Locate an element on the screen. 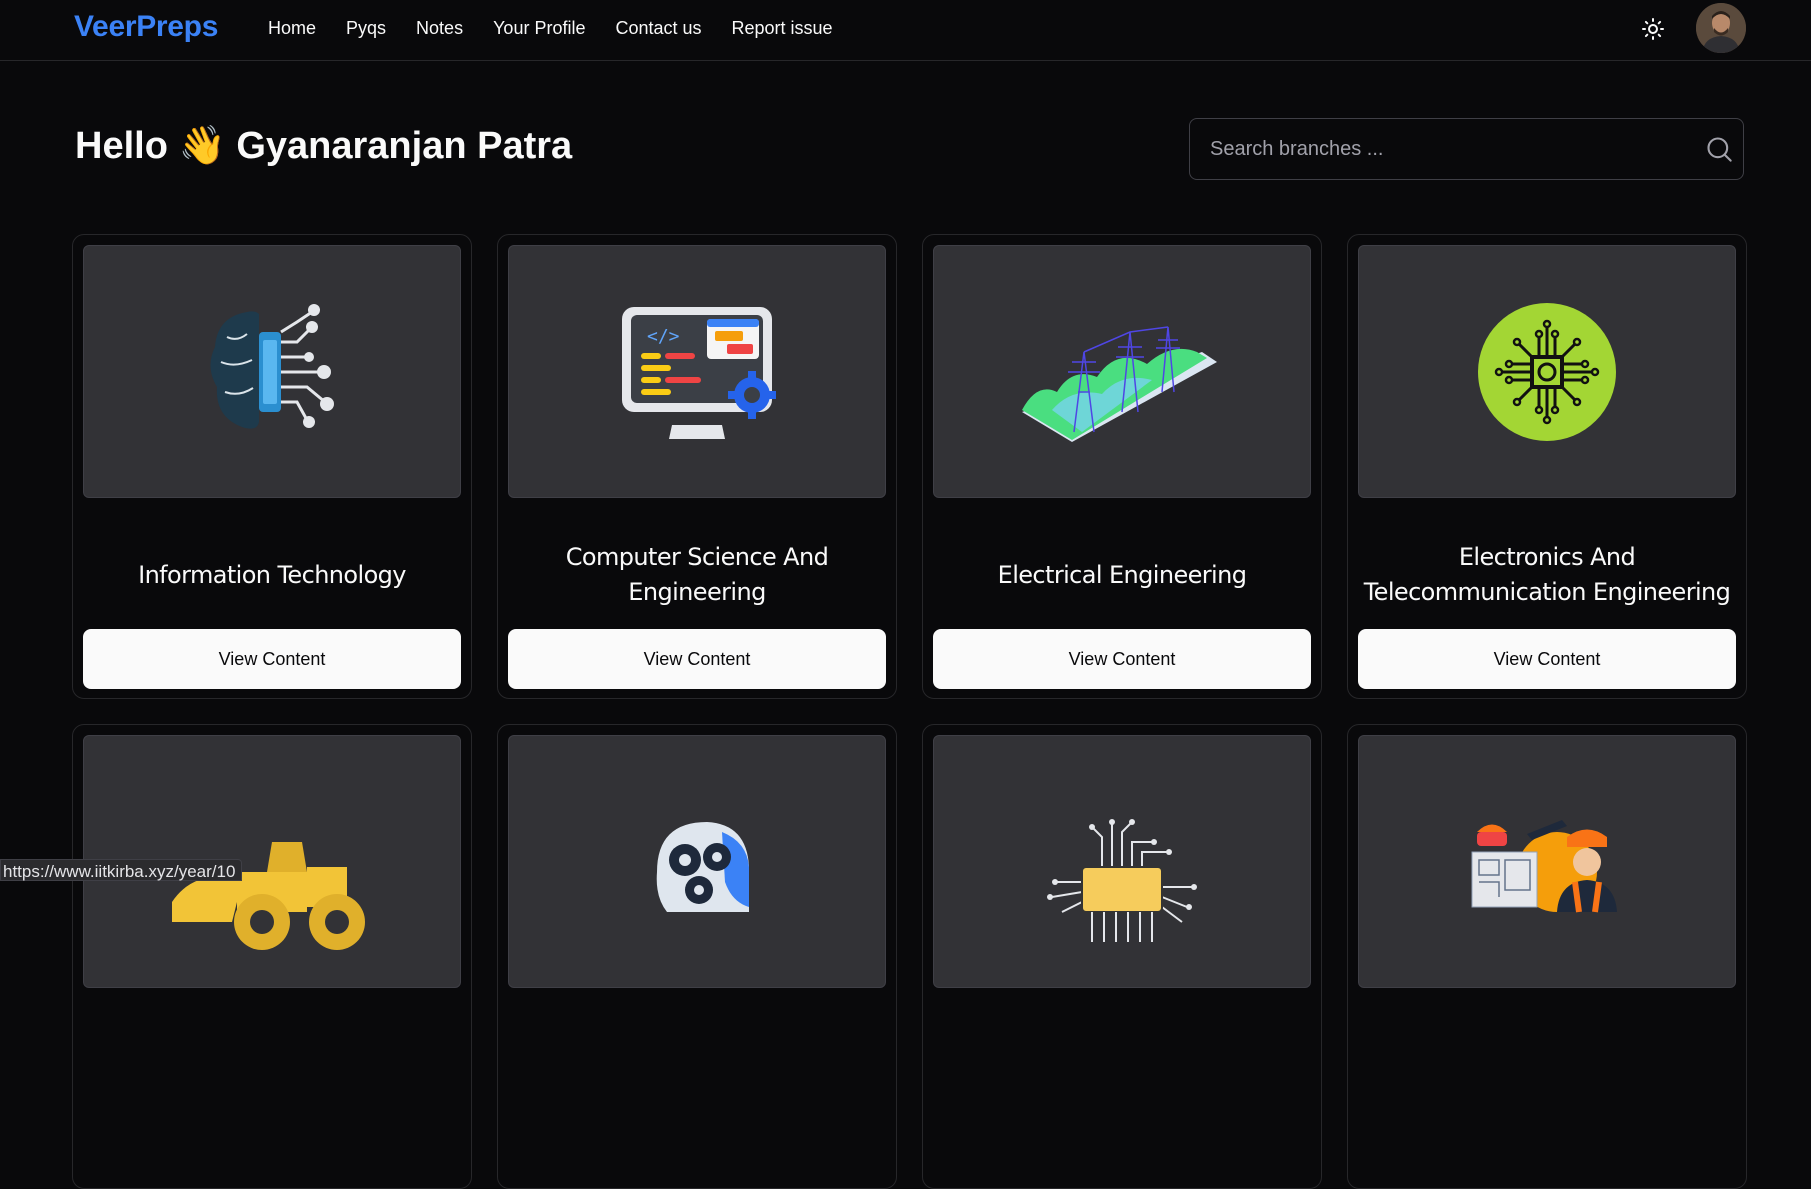 The width and height of the screenshot is (1811, 1189). branch-title: Information Technology is located at coordinates (272, 574).